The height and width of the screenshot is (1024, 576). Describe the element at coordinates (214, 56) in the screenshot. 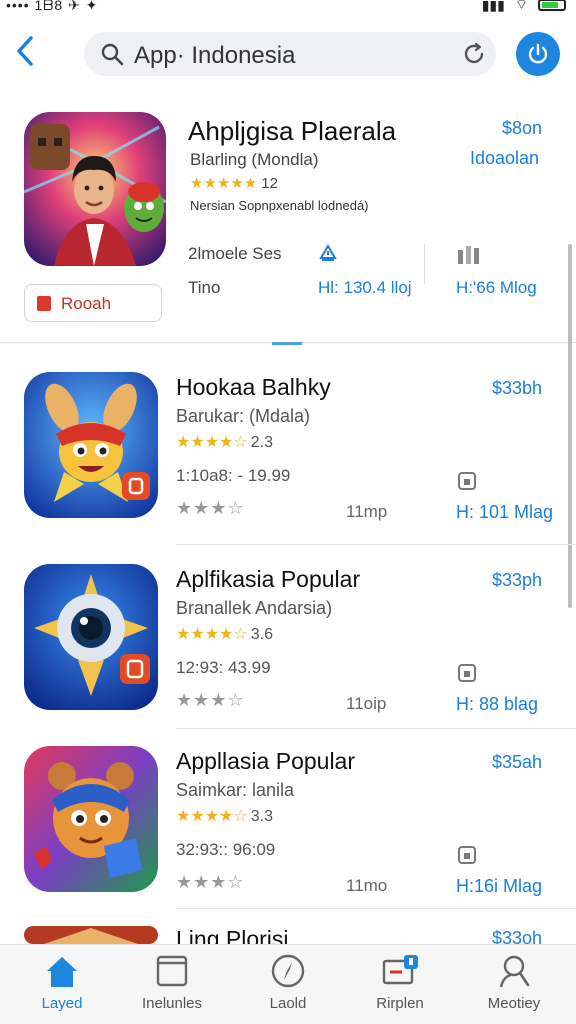

I see `search-input: App· Indonesia` at that location.